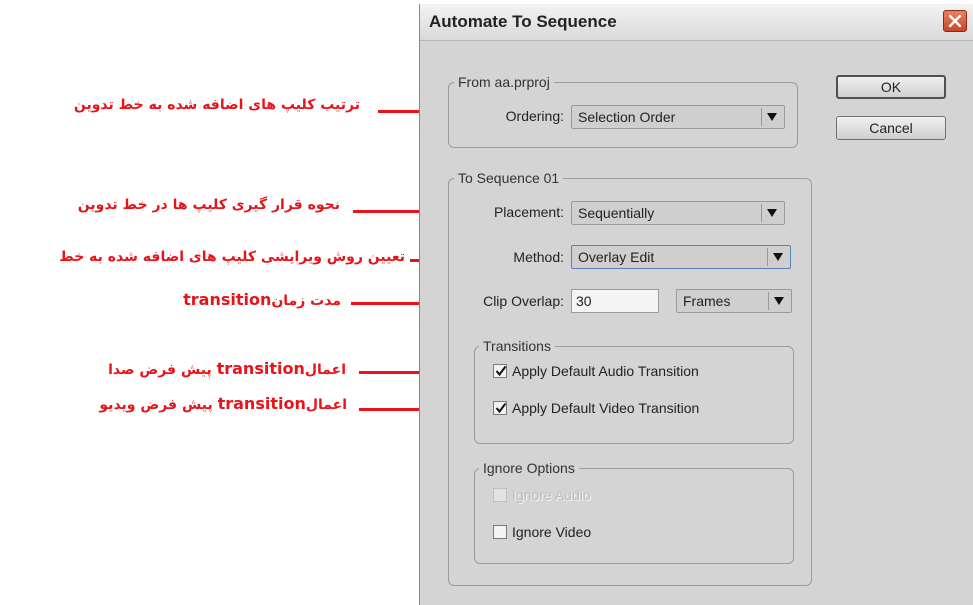  I want to click on audio-transition-checkbox, so click(500, 371).